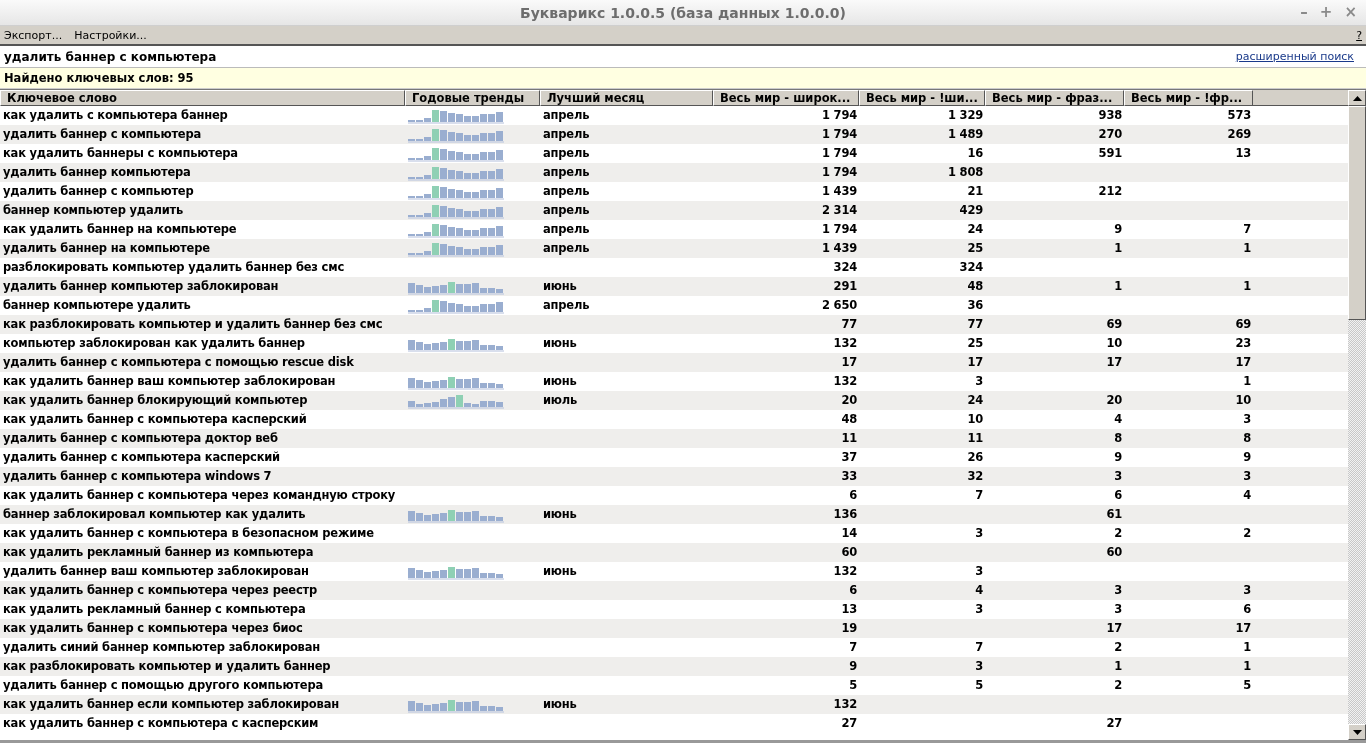  Describe the element at coordinates (849, 419) in the screenshot. I see `count-cell-text: 48` at that location.